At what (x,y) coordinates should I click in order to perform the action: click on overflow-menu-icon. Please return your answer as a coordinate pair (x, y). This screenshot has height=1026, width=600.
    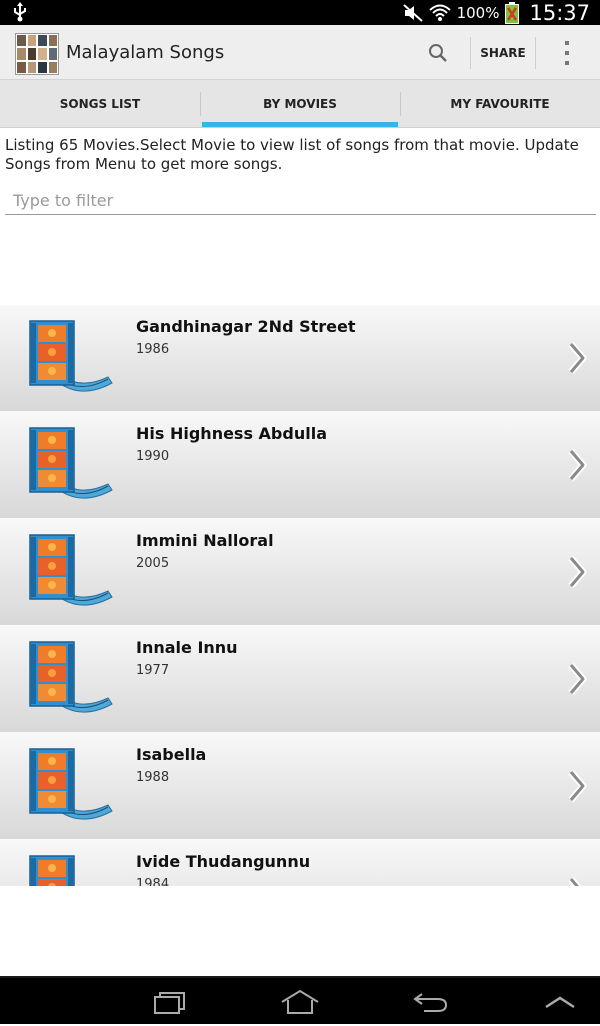
    Looking at the image, I should click on (567, 53).